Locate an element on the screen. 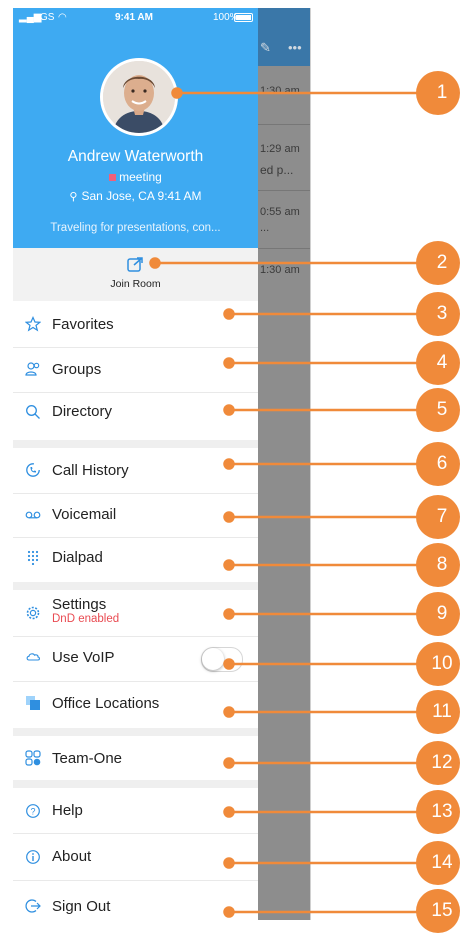  callout-badge: 6 is located at coordinates (438, 464).